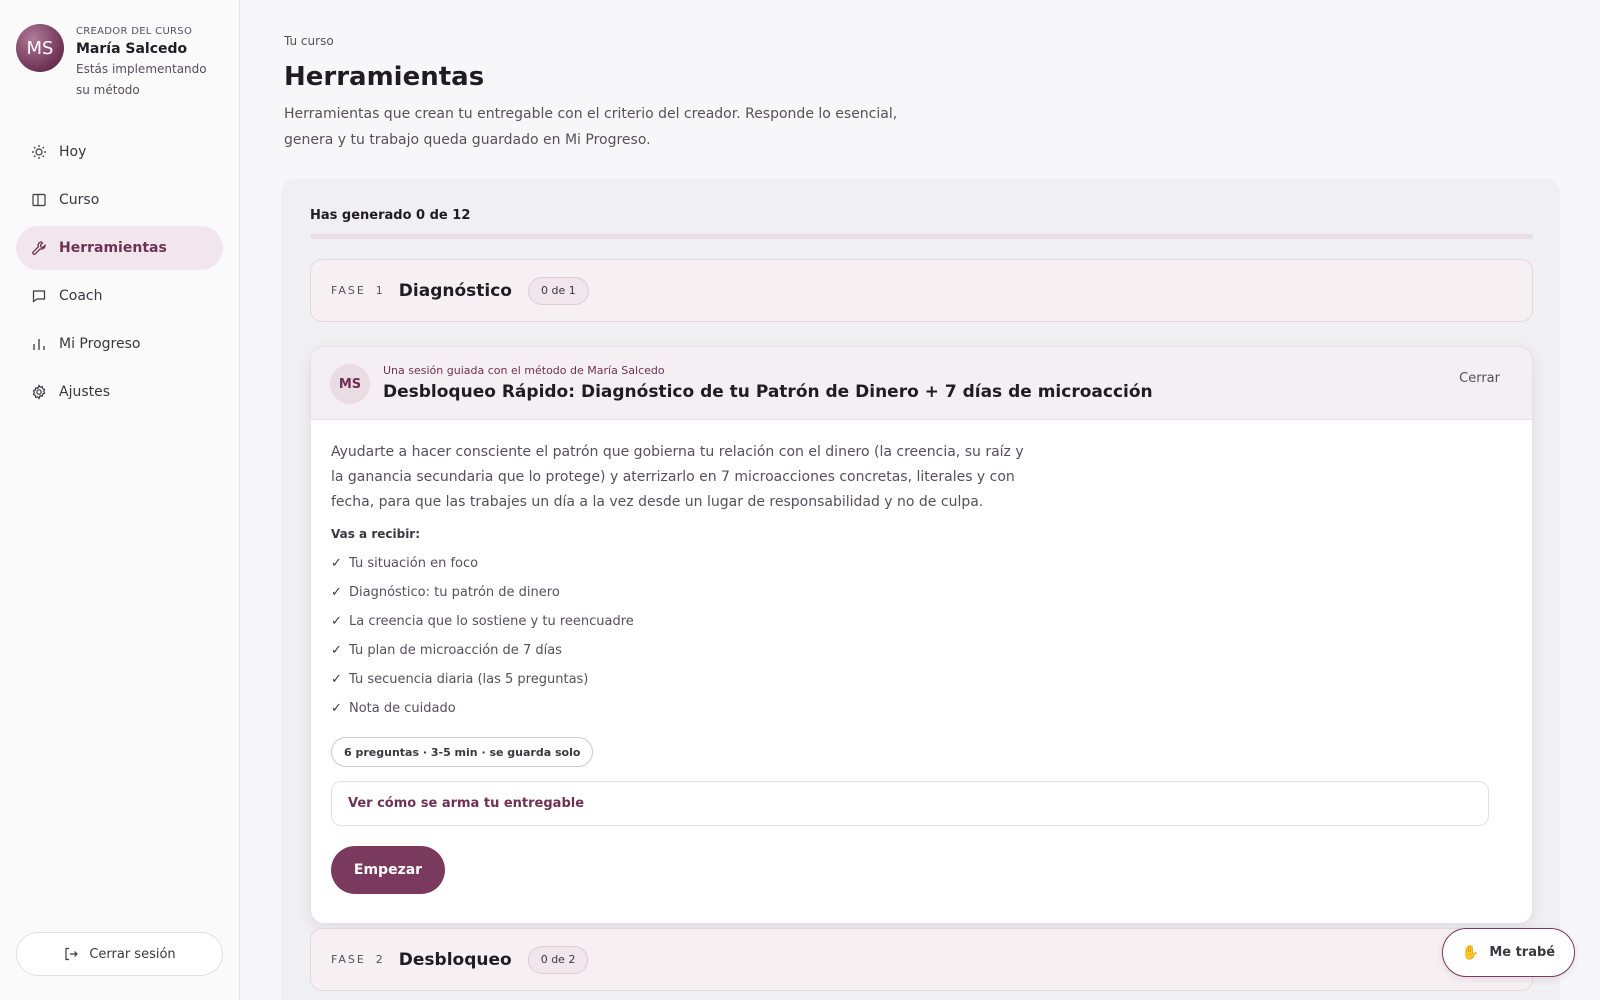 This screenshot has width=1600, height=1000. What do you see at coordinates (81, 296) in the screenshot?
I see `nav-label: Coach` at bounding box center [81, 296].